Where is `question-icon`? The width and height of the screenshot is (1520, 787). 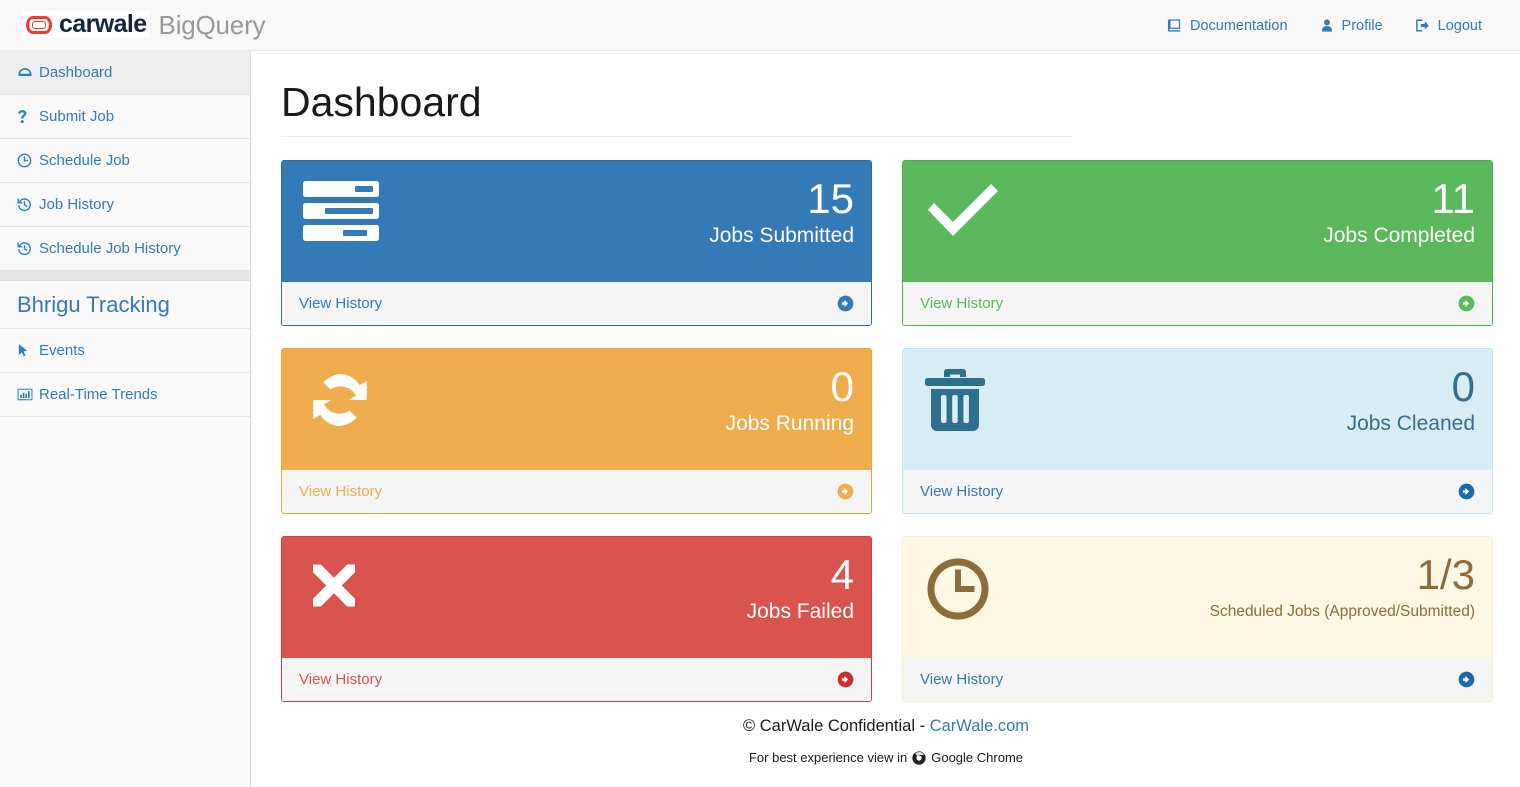
question-icon is located at coordinates (27, 117).